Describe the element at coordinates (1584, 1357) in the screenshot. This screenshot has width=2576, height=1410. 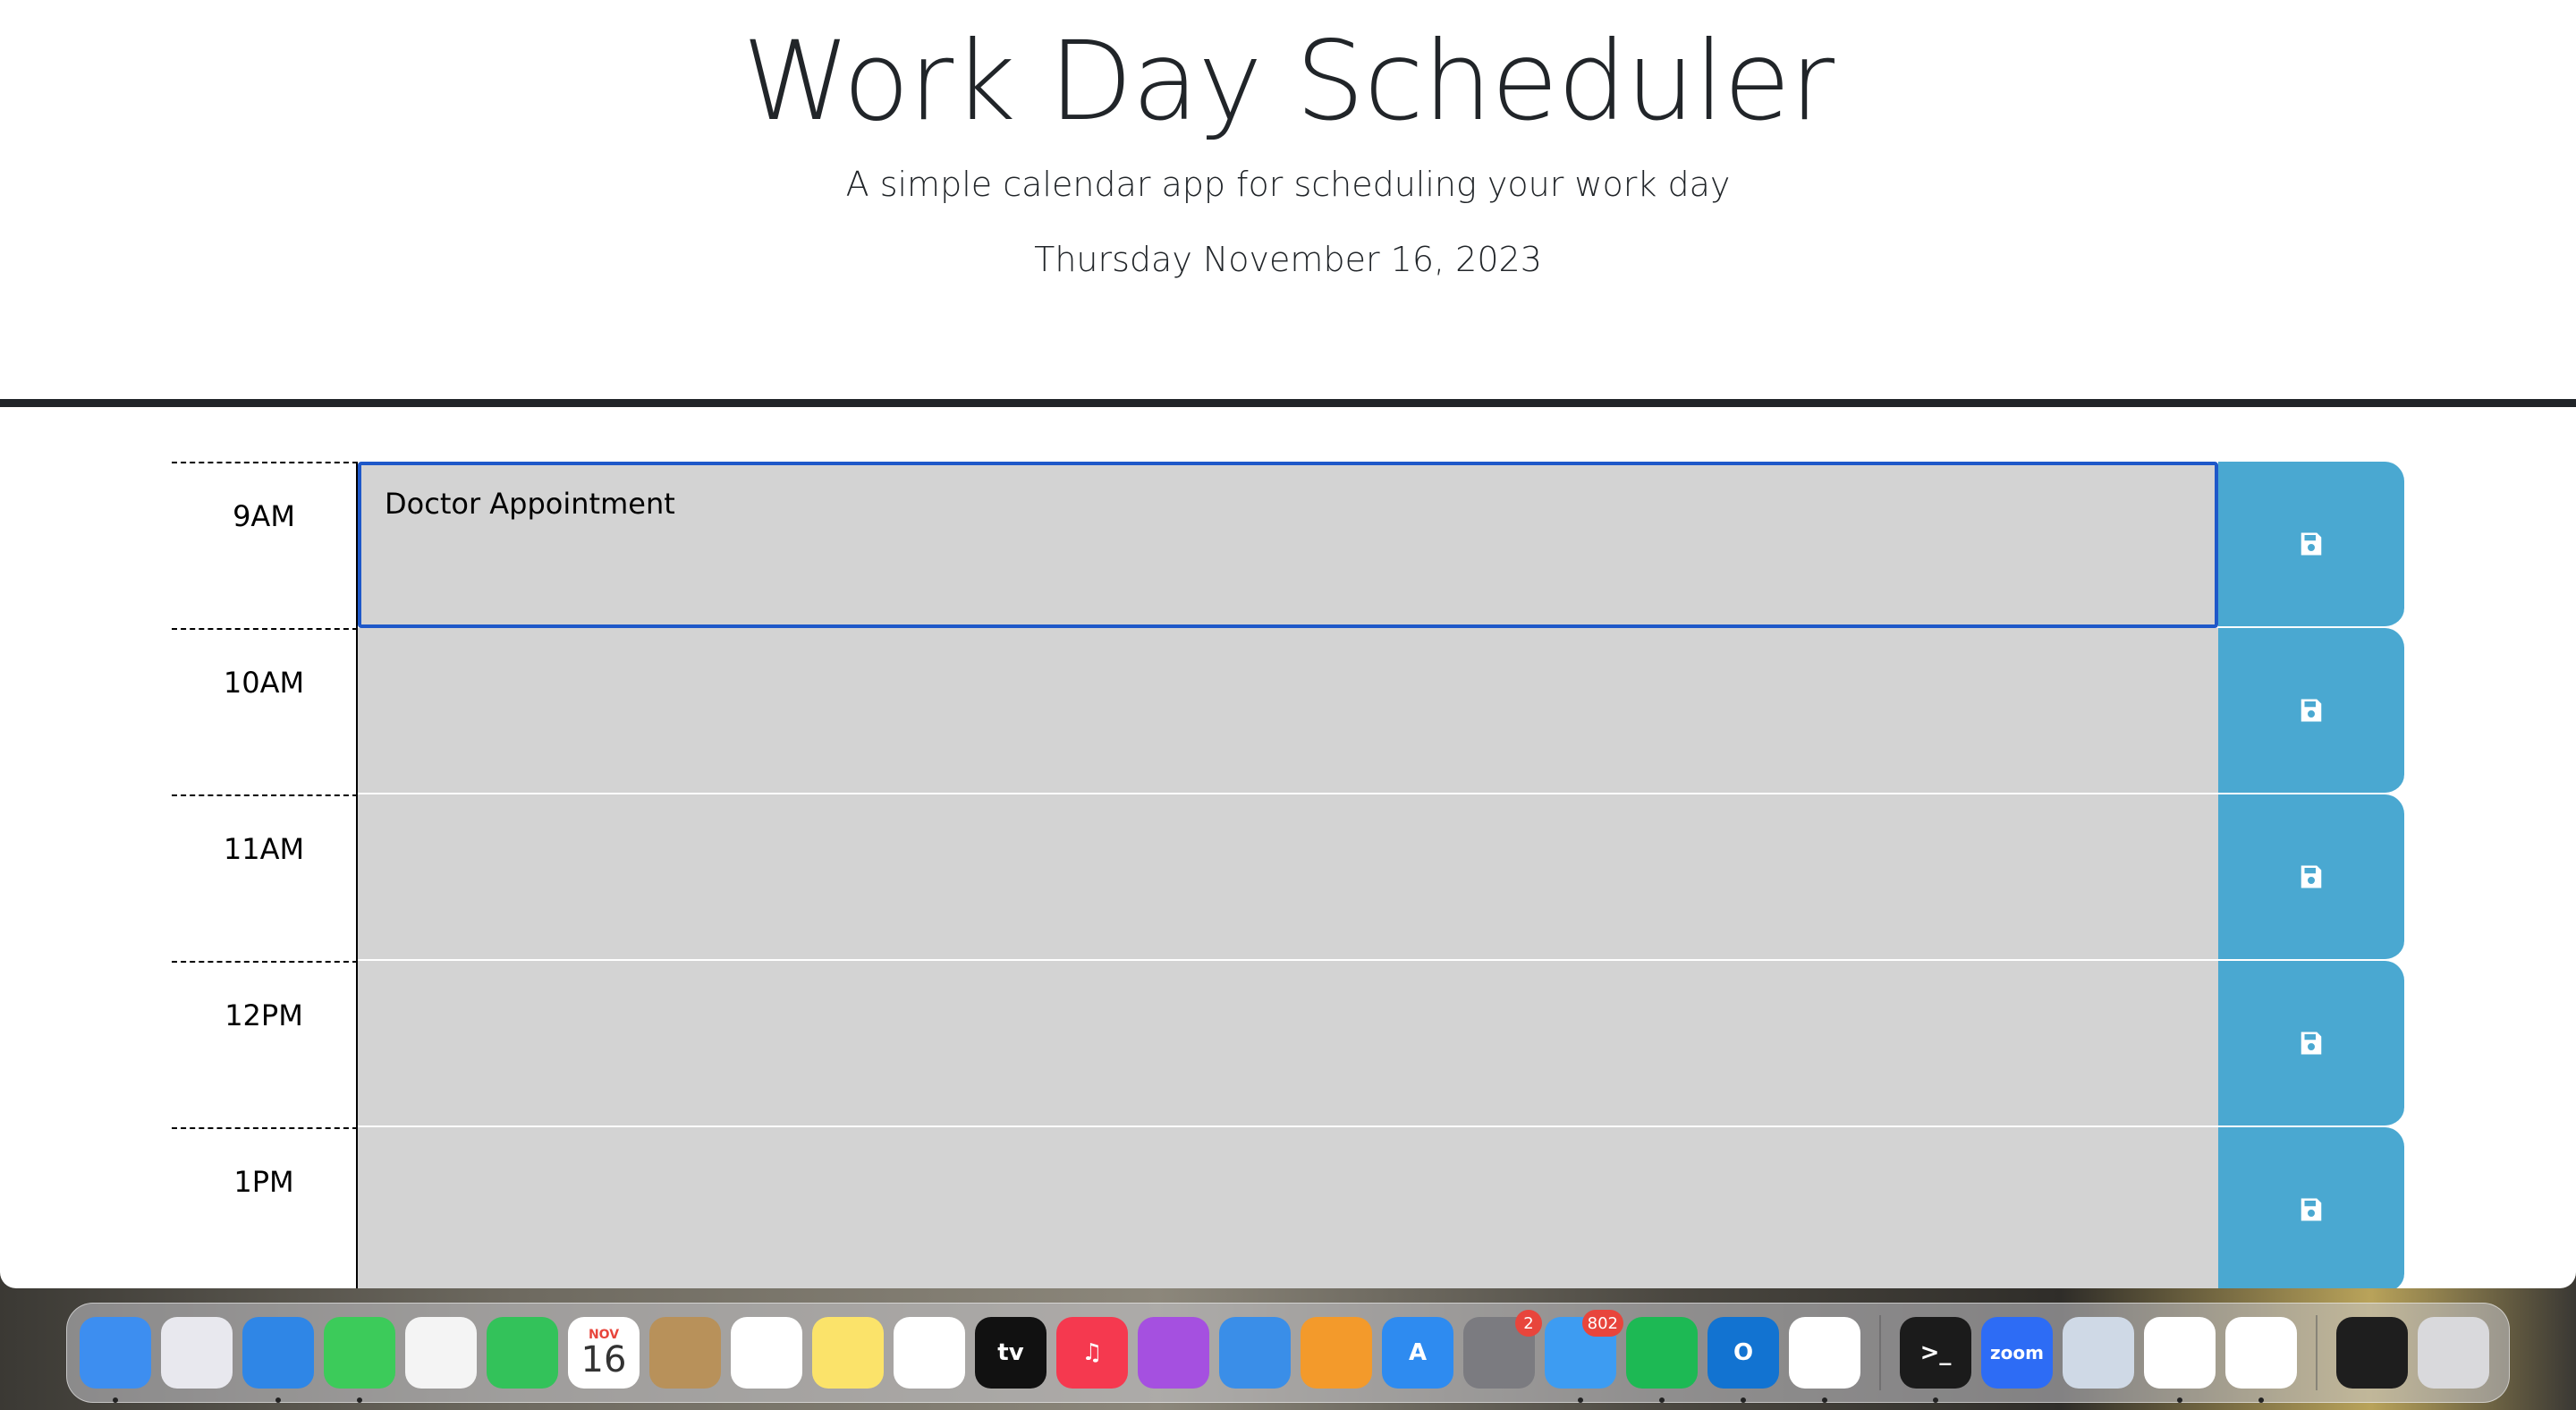
I see `mail-icon: 802` at that location.